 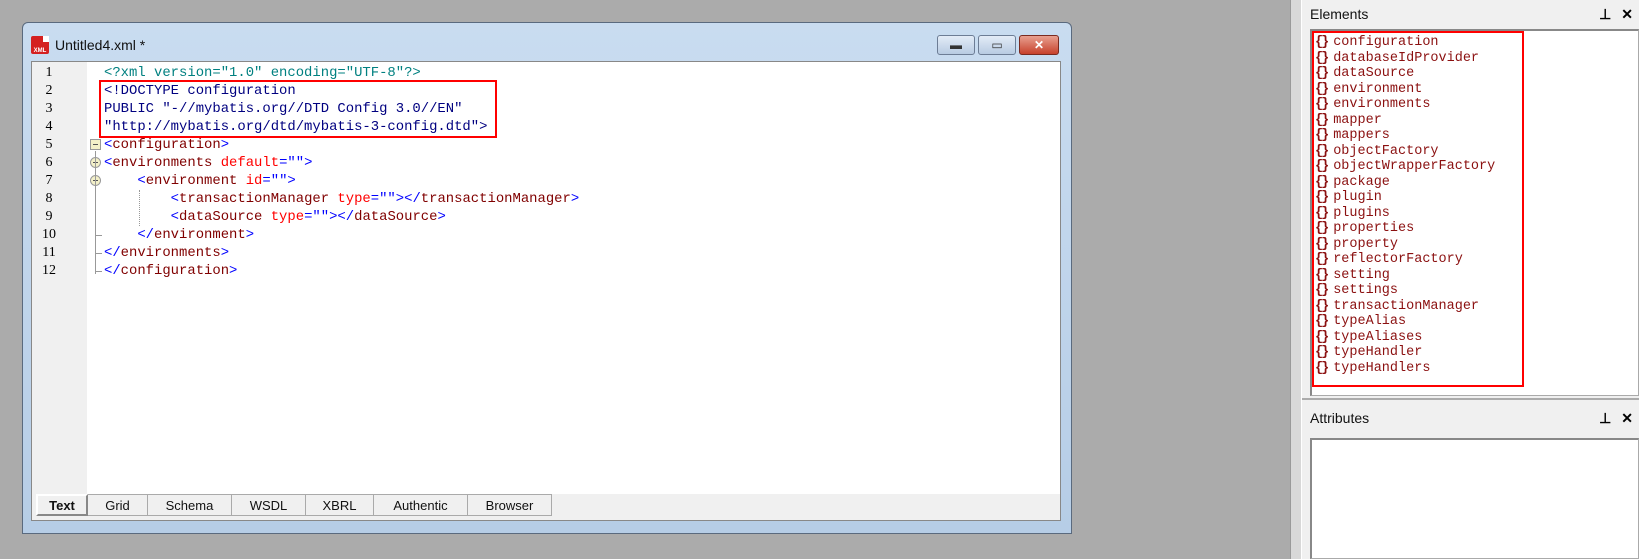 I want to click on tab-grid: Grid, so click(x=118, y=505).